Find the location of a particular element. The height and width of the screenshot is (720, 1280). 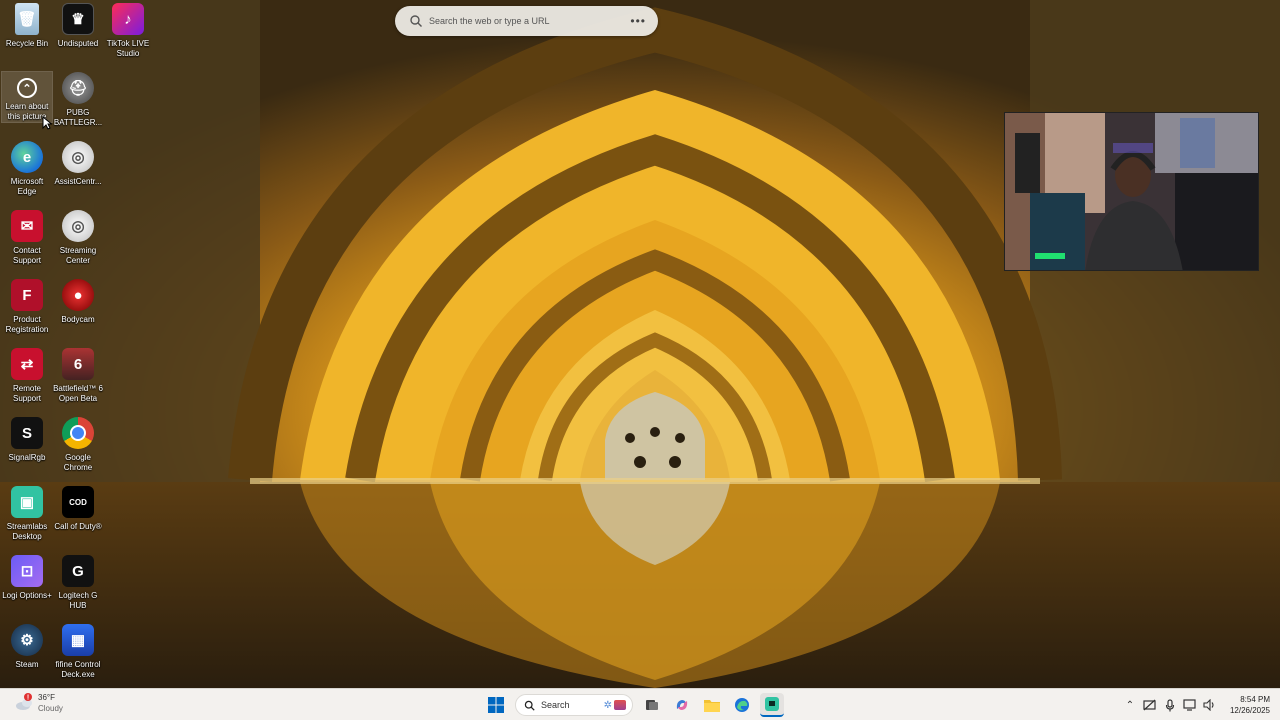

desktop-icon-label: Microsoft Edge is located at coordinates (27, 186).